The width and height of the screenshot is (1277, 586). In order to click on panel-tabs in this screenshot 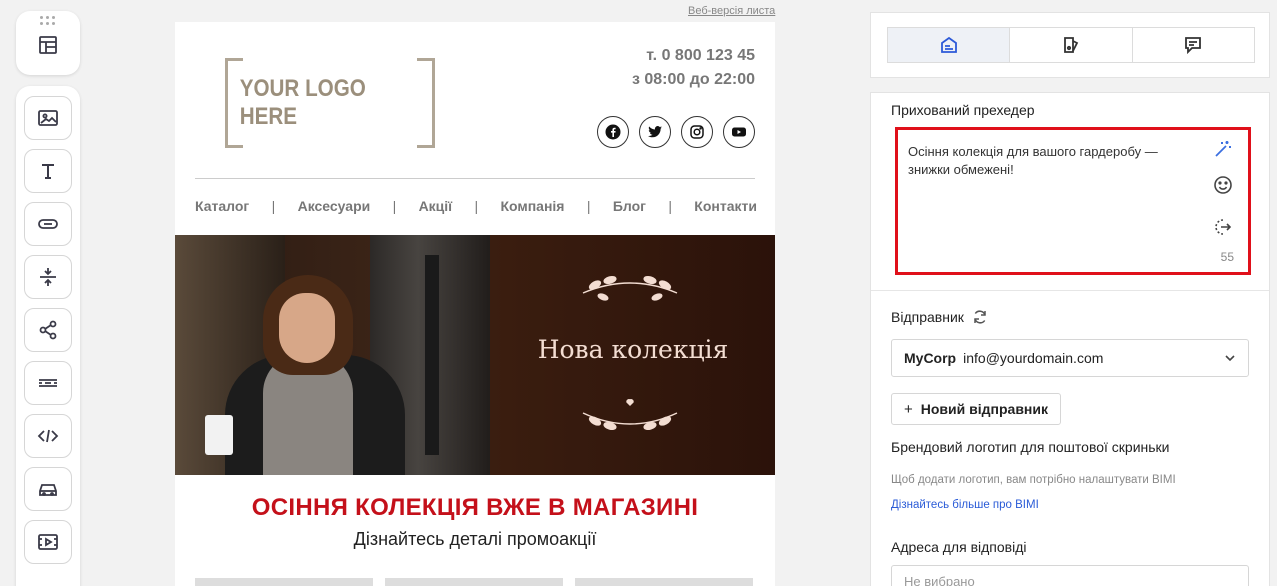, I will do `click(1071, 45)`.